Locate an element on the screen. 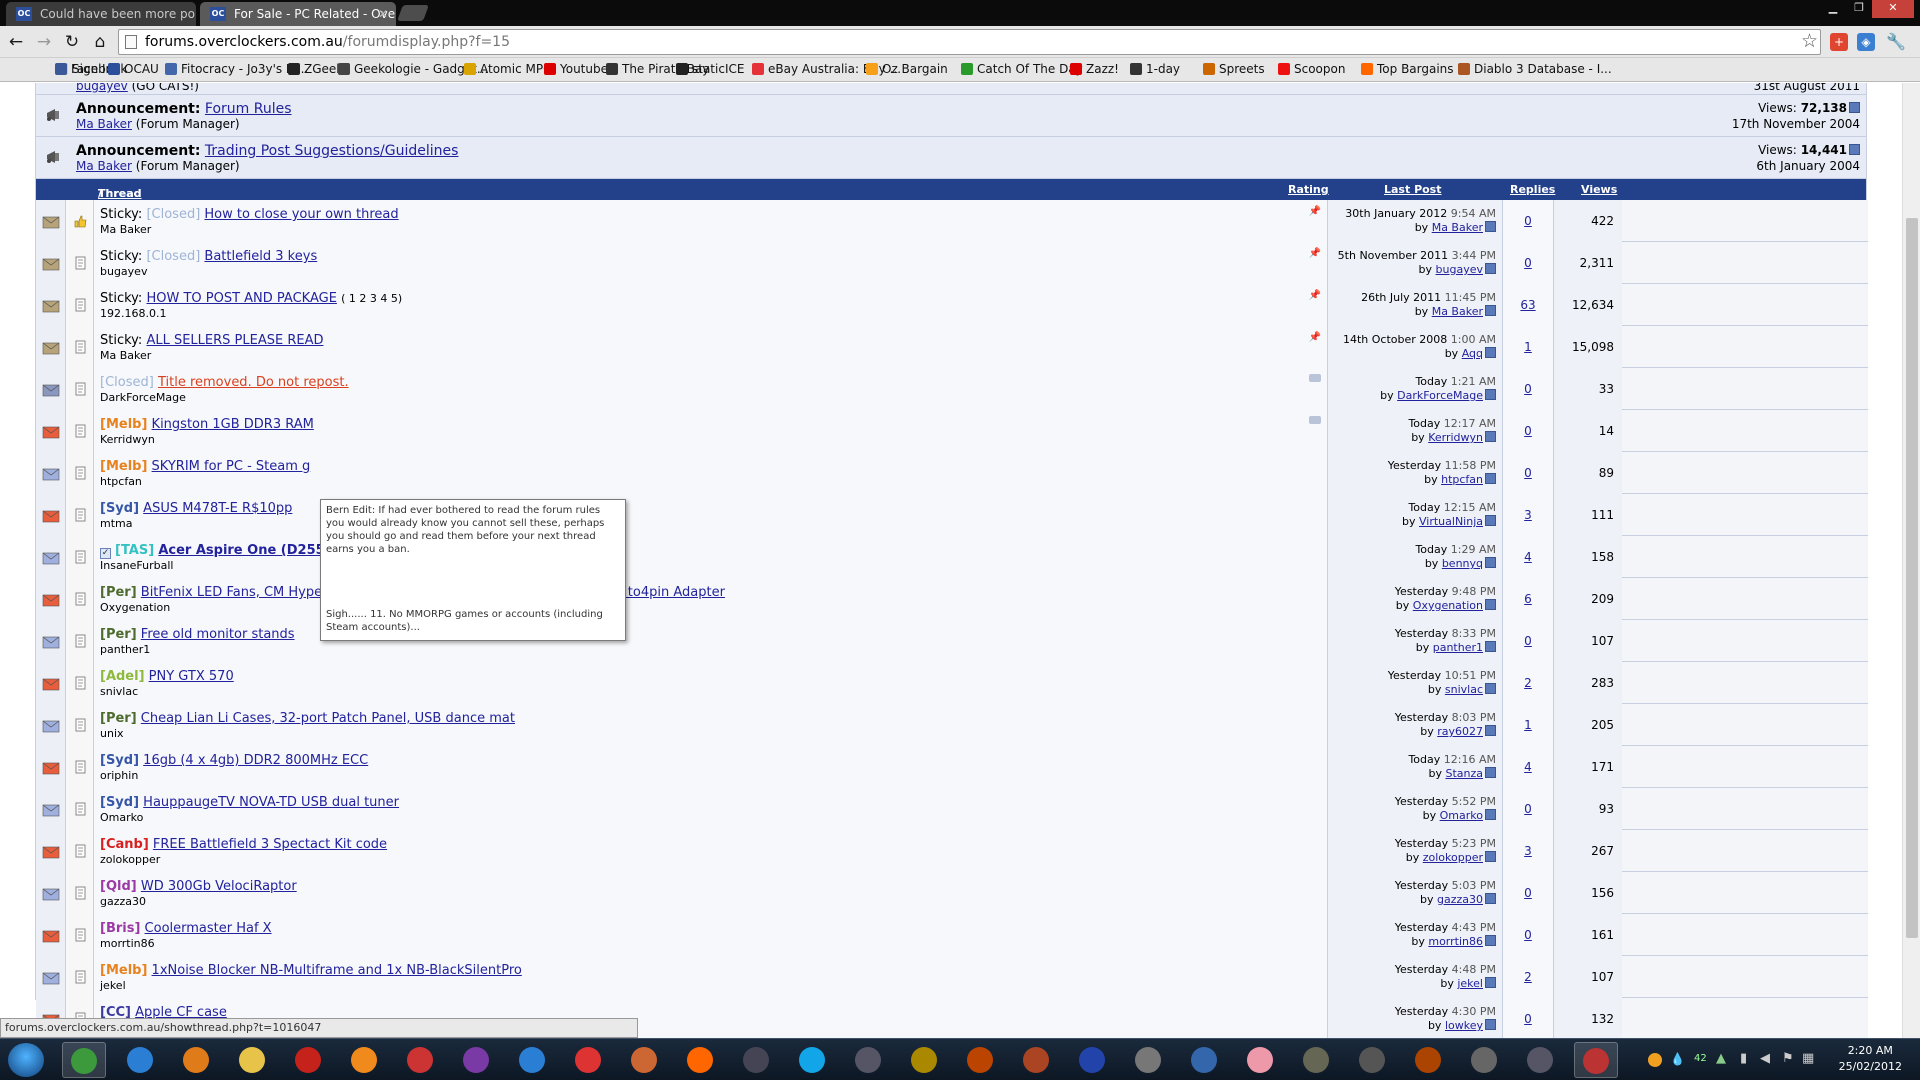  taskbar-skype-icon is located at coordinates (812, 1060).